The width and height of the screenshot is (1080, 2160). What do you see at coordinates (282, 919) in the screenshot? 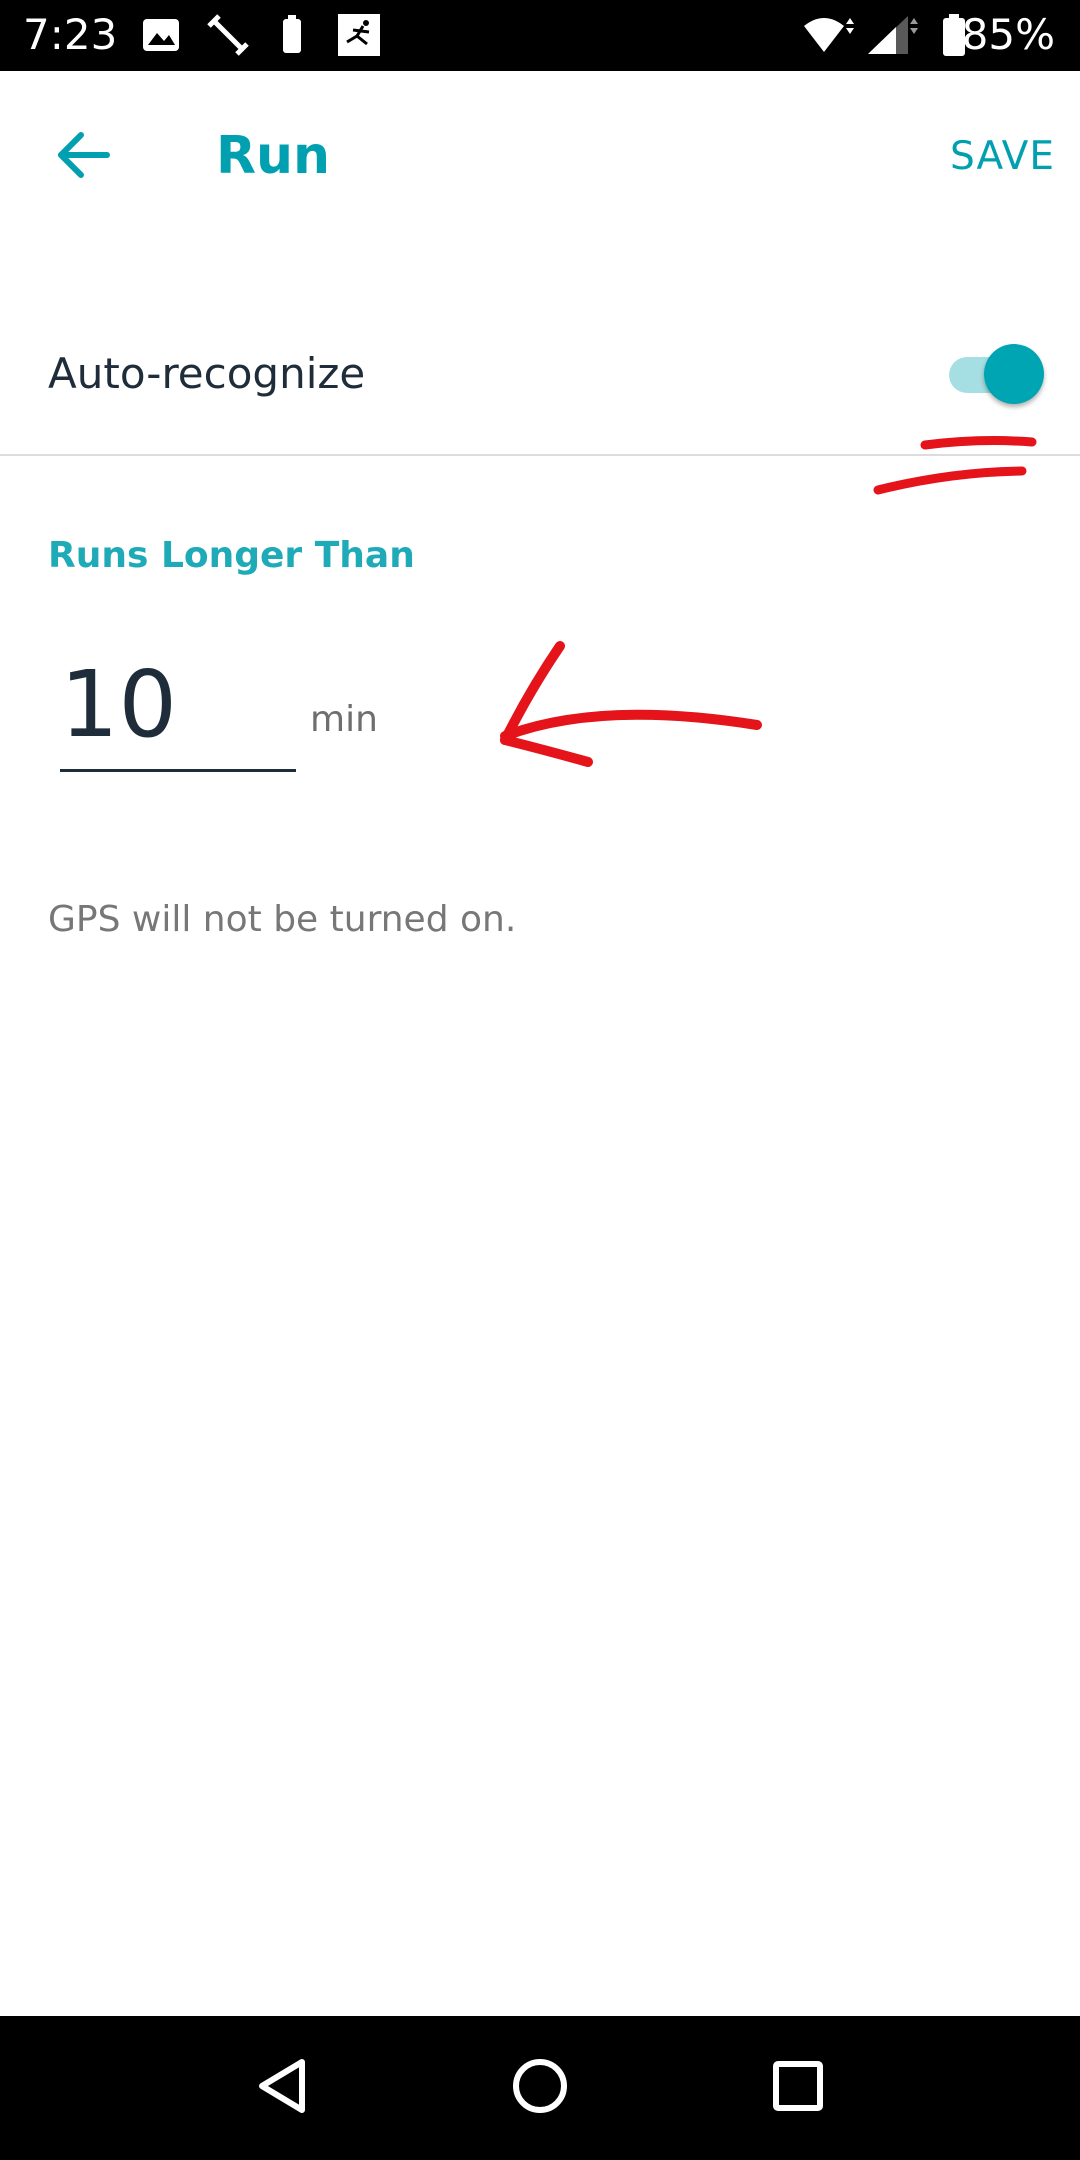
I see `gps-note: GPS will not be turned on.` at bounding box center [282, 919].